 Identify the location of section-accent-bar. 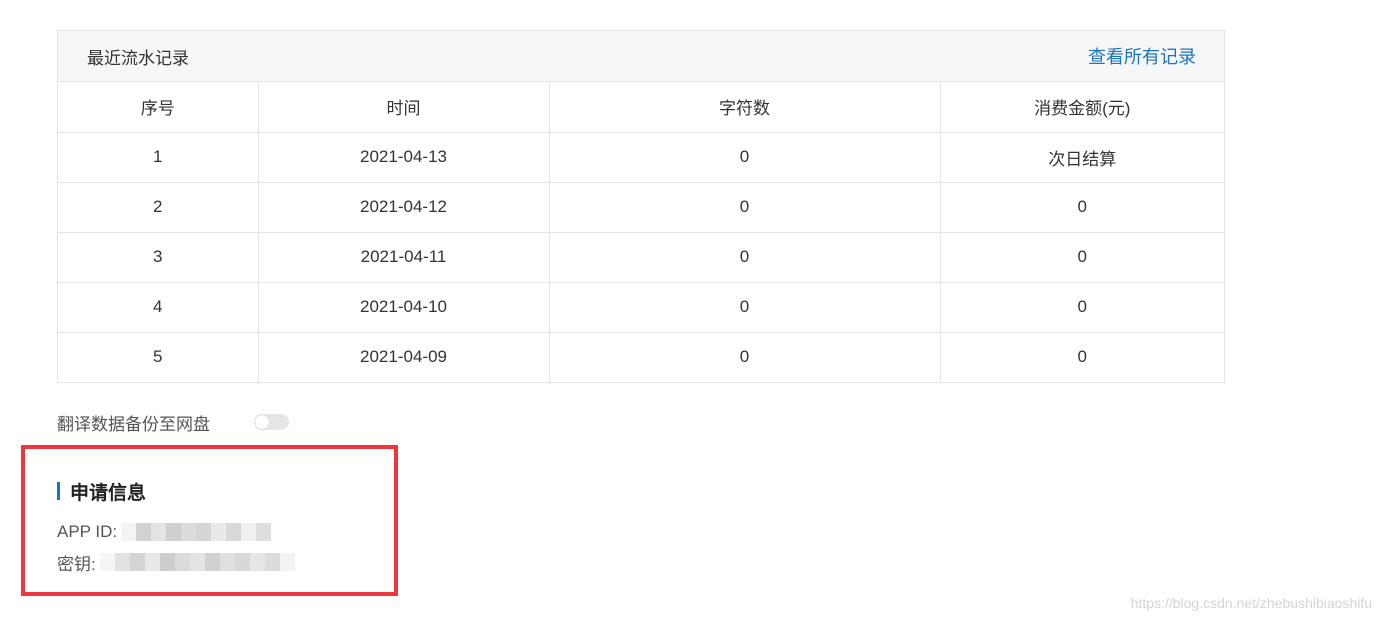
(58, 491).